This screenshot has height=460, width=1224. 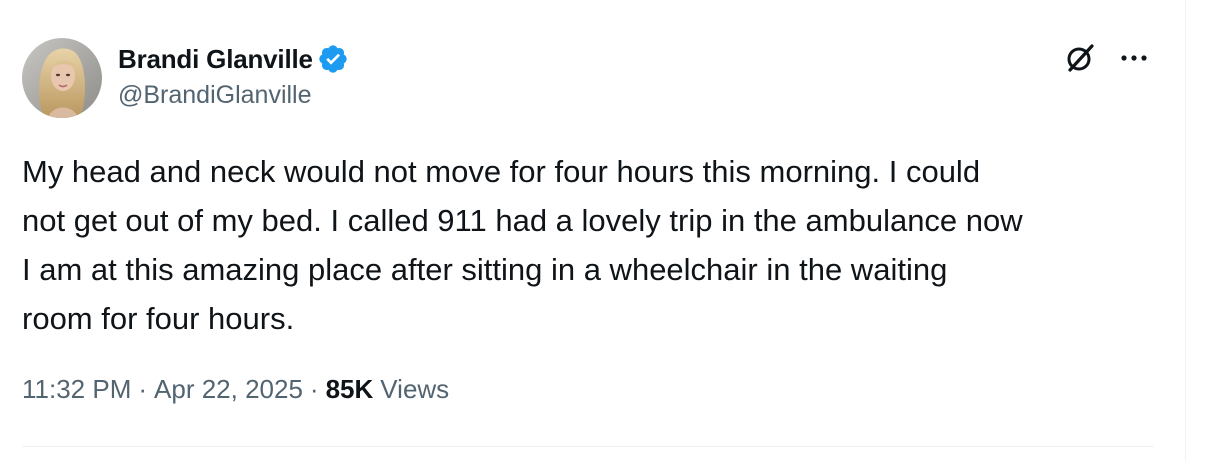 What do you see at coordinates (350, 389) in the screenshot?
I see `views-count: 85K` at bounding box center [350, 389].